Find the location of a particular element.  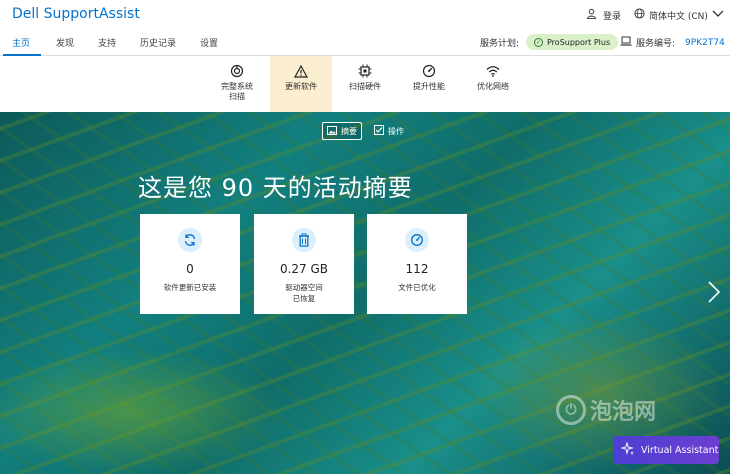

tab-discover: 发现 is located at coordinates (65, 42).